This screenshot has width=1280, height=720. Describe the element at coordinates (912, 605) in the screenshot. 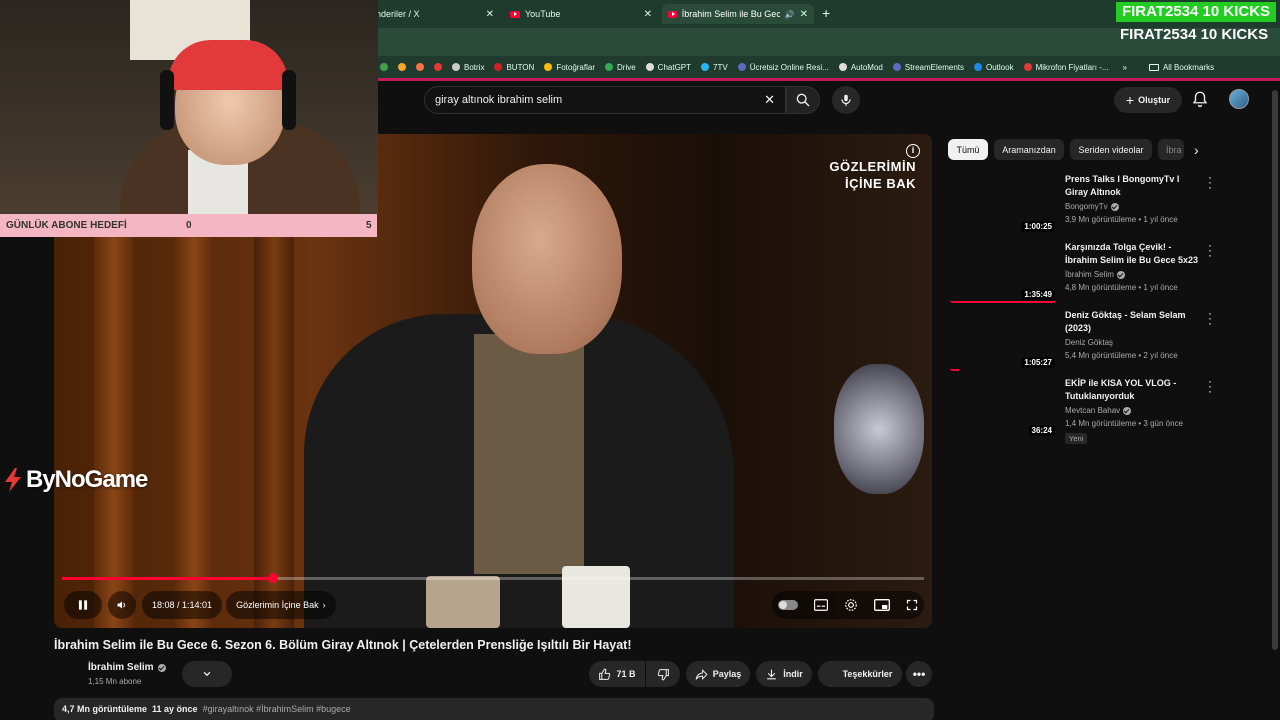

I see `fullscreen-icon` at that location.